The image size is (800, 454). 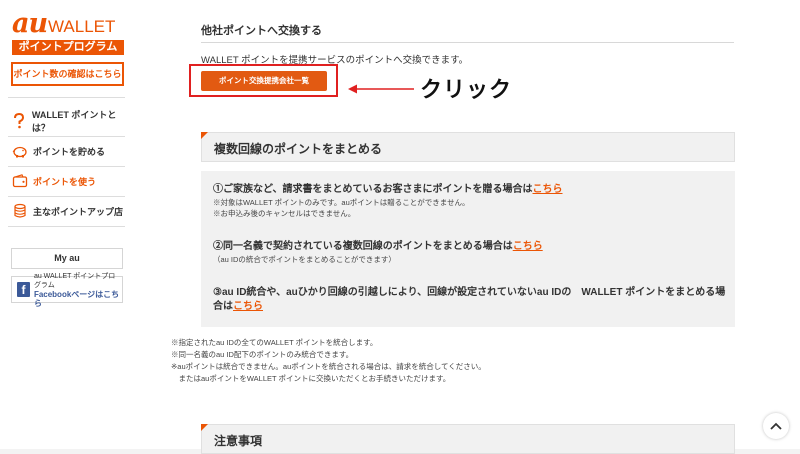 I want to click on combine-section-header: 複数回線のポイントをまとめる, so click(x=468, y=147).